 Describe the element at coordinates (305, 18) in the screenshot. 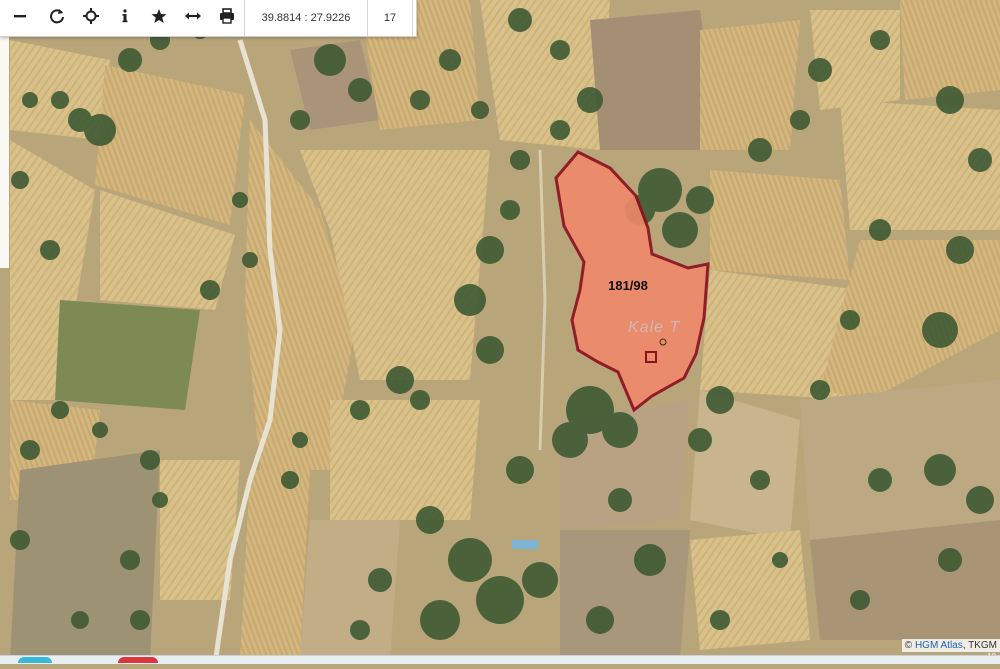

I see `coordinate-readout: 39.8814 : 27.9226` at that location.